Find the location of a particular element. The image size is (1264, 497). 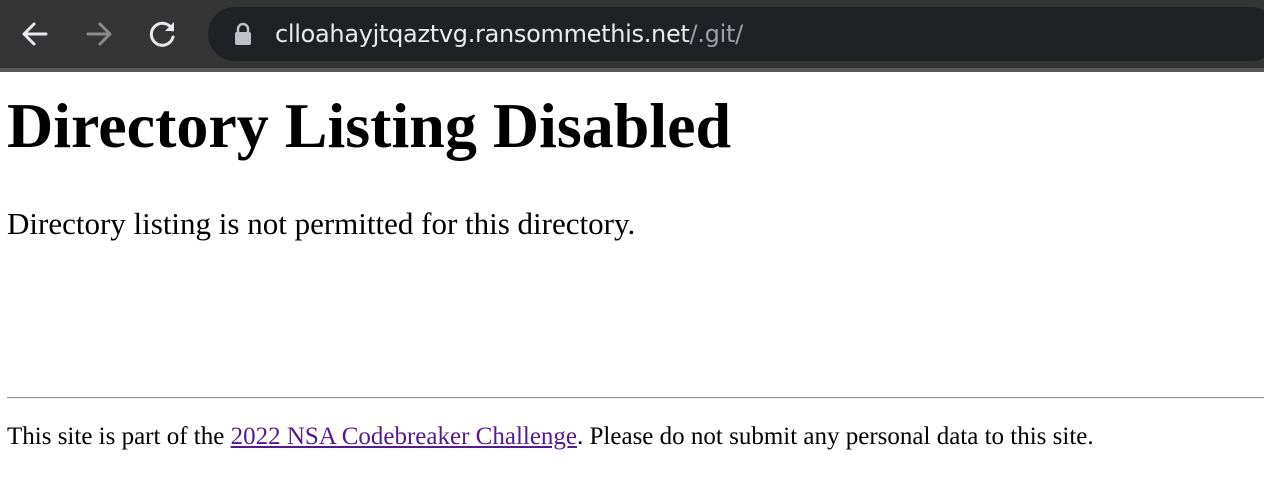

reload-icon is located at coordinates (162, 34).